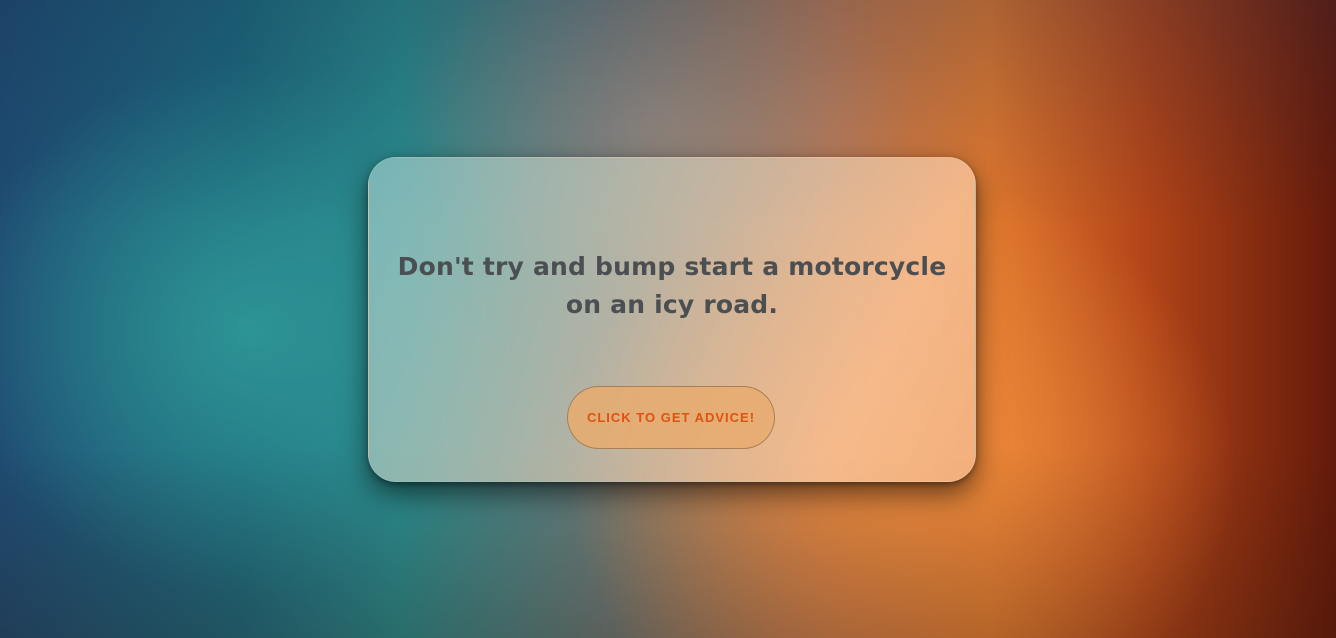 This screenshot has height=638, width=1336. Describe the element at coordinates (671, 417) in the screenshot. I see `get-advice-button: CLICK TO GET ADVICE!` at that location.